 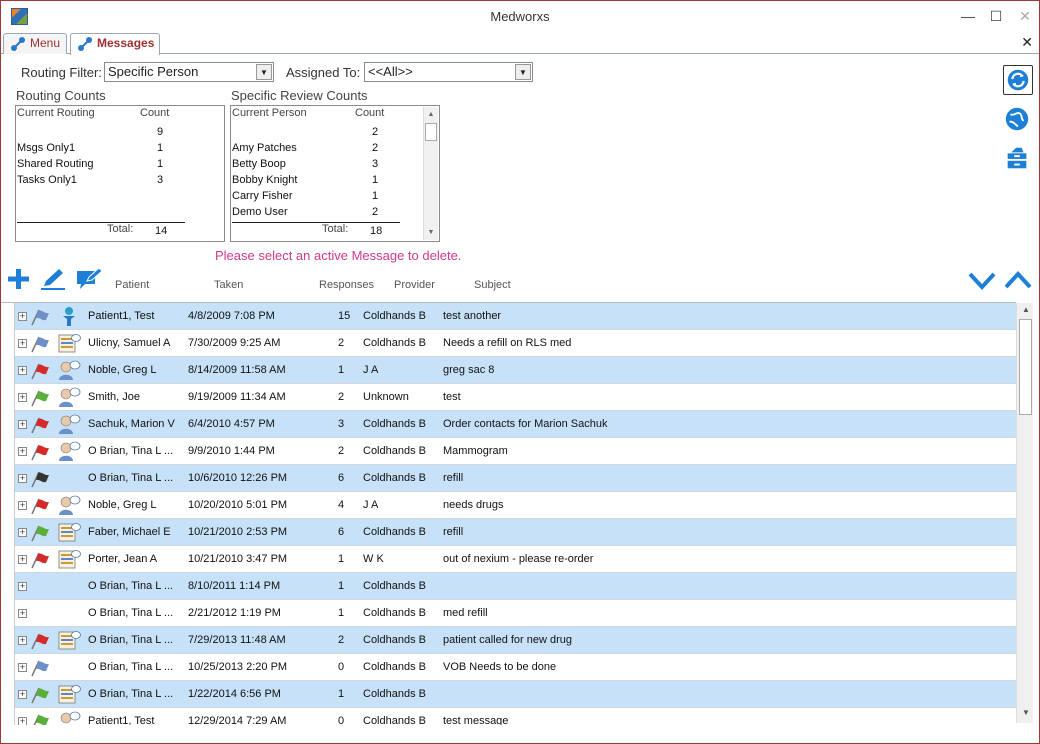 I want to click on minimize-button: —, so click(x=968, y=16).